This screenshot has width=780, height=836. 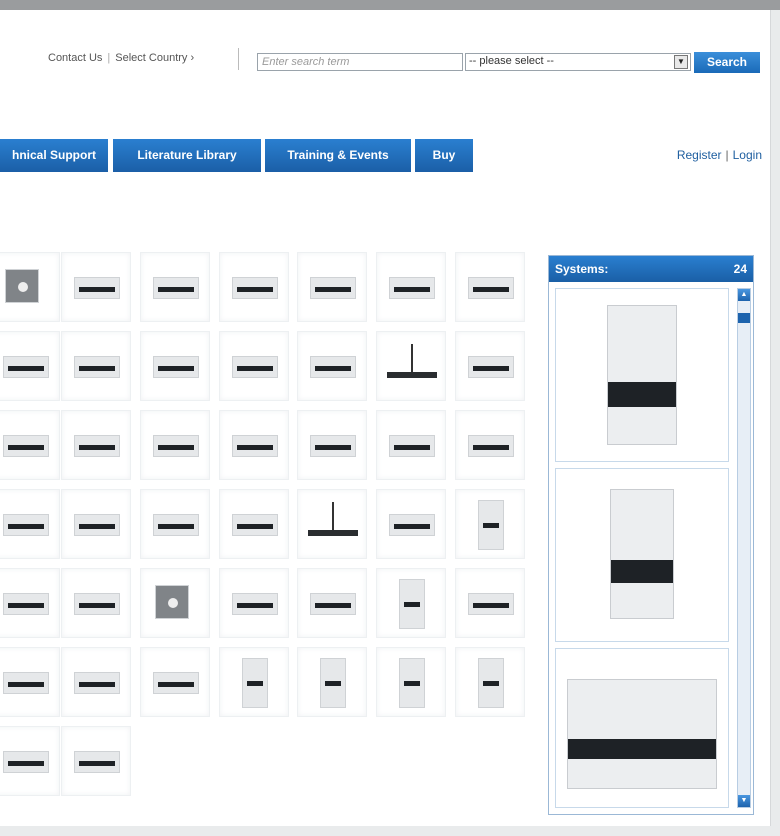 What do you see at coordinates (744, 801) in the screenshot?
I see `scroll-down-icon: ▼` at bounding box center [744, 801].